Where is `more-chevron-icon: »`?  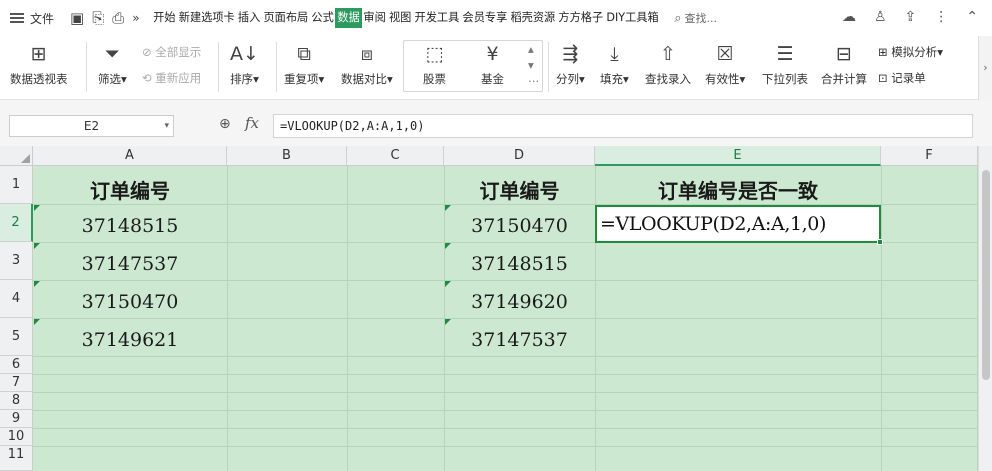 more-chevron-icon: » is located at coordinates (135, 18).